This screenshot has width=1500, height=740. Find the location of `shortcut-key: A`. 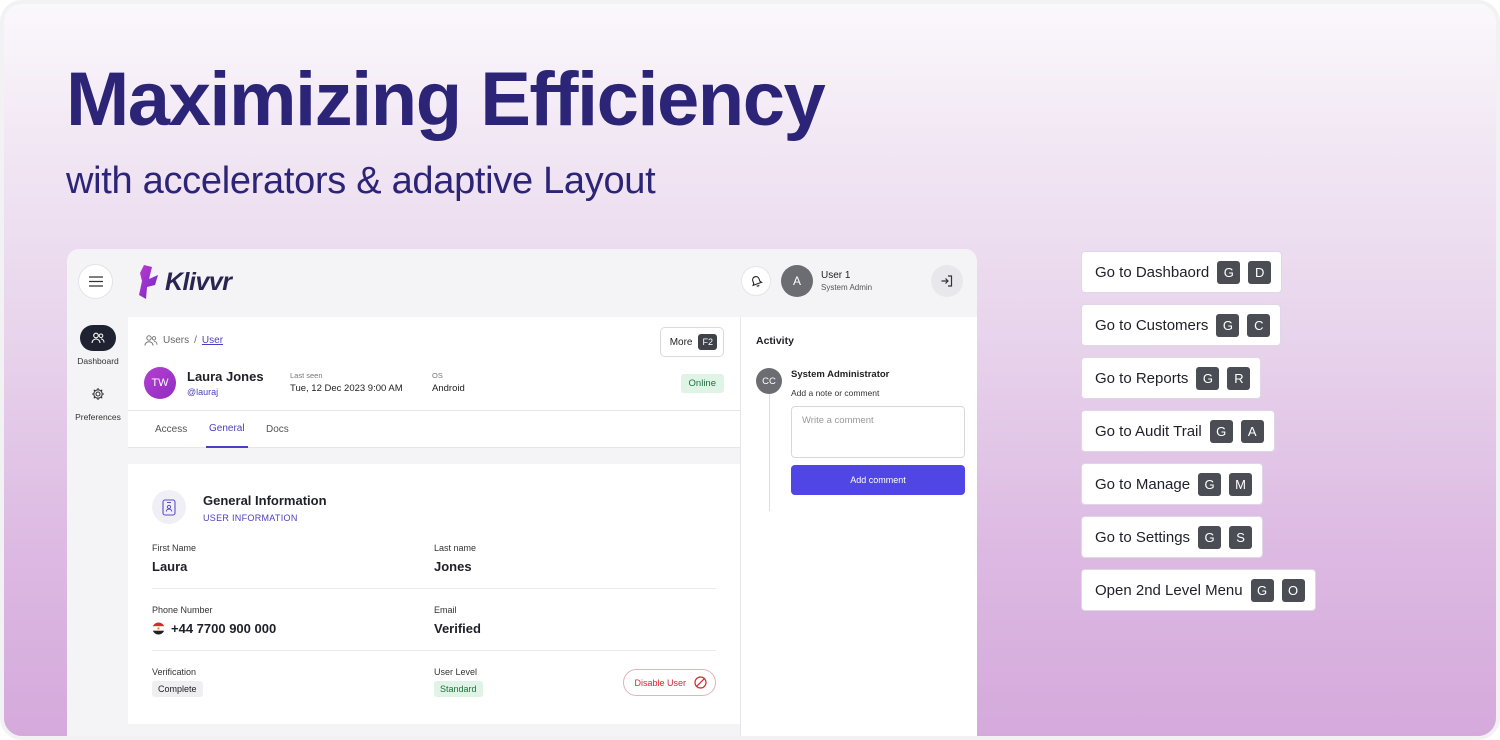

shortcut-key: A is located at coordinates (1252, 431).